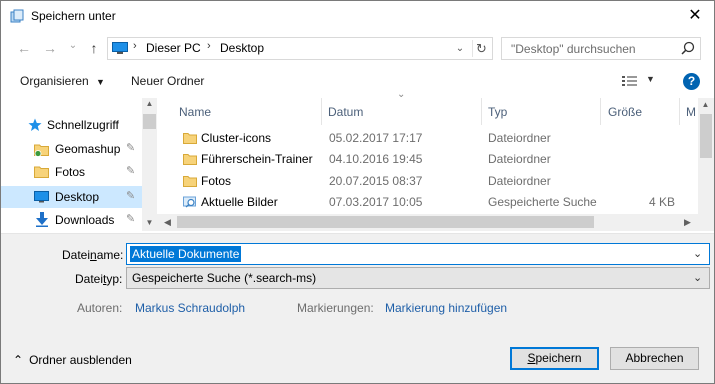 The height and width of the screenshot is (384, 715). Describe the element at coordinates (71, 172) in the screenshot. I see `nav-item-fotos: Fotos ✎` at that location.